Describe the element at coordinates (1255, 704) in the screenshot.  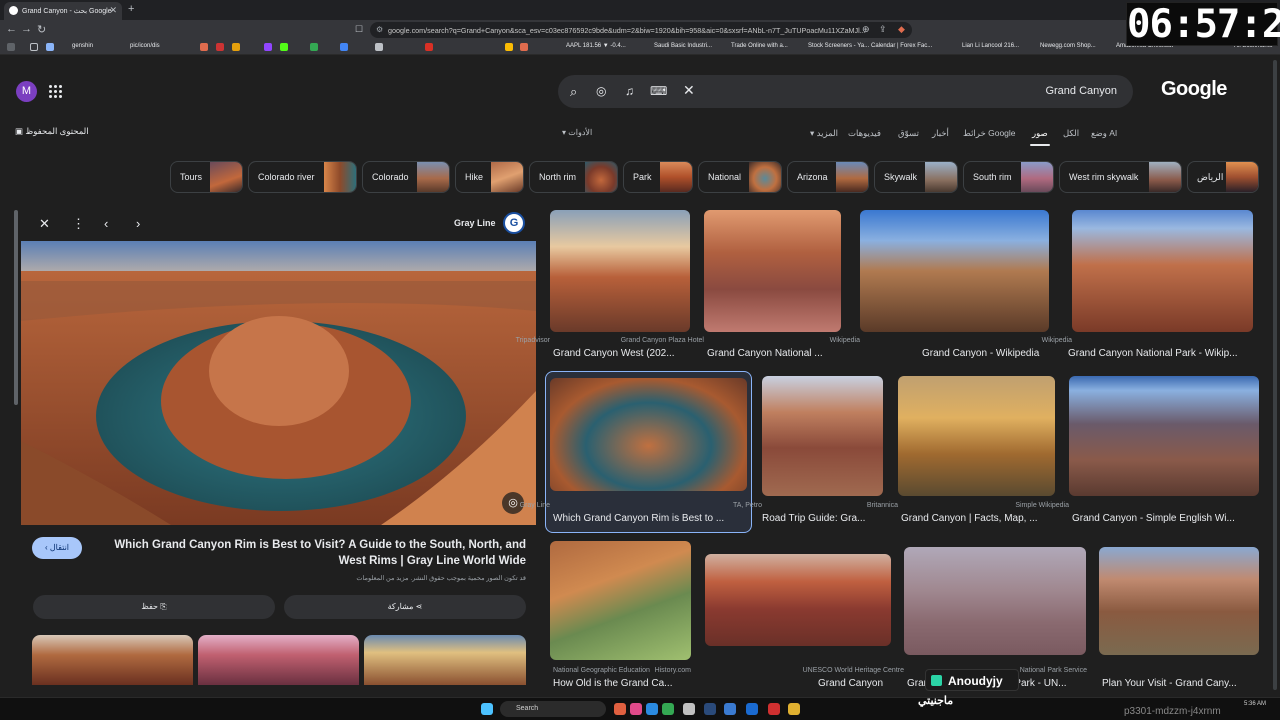
I see `taskbar-clock: 5:36 AM` at that location.